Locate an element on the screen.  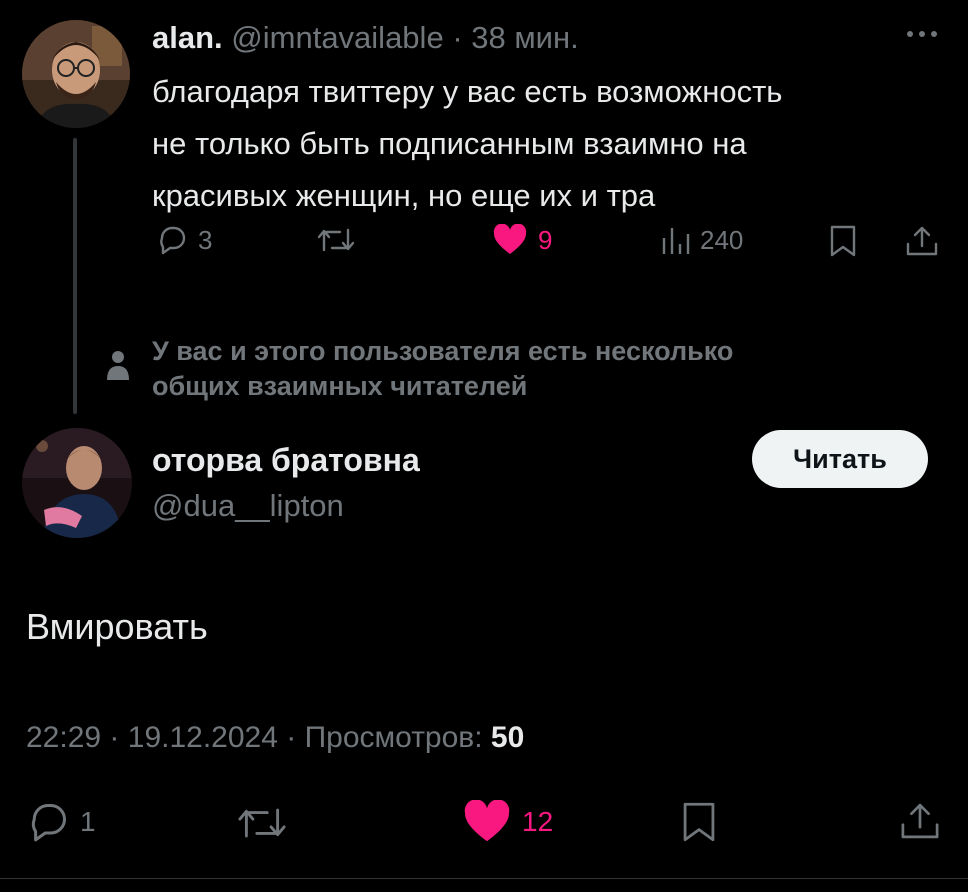
reply-share-button is located at coordinates (920, 821).